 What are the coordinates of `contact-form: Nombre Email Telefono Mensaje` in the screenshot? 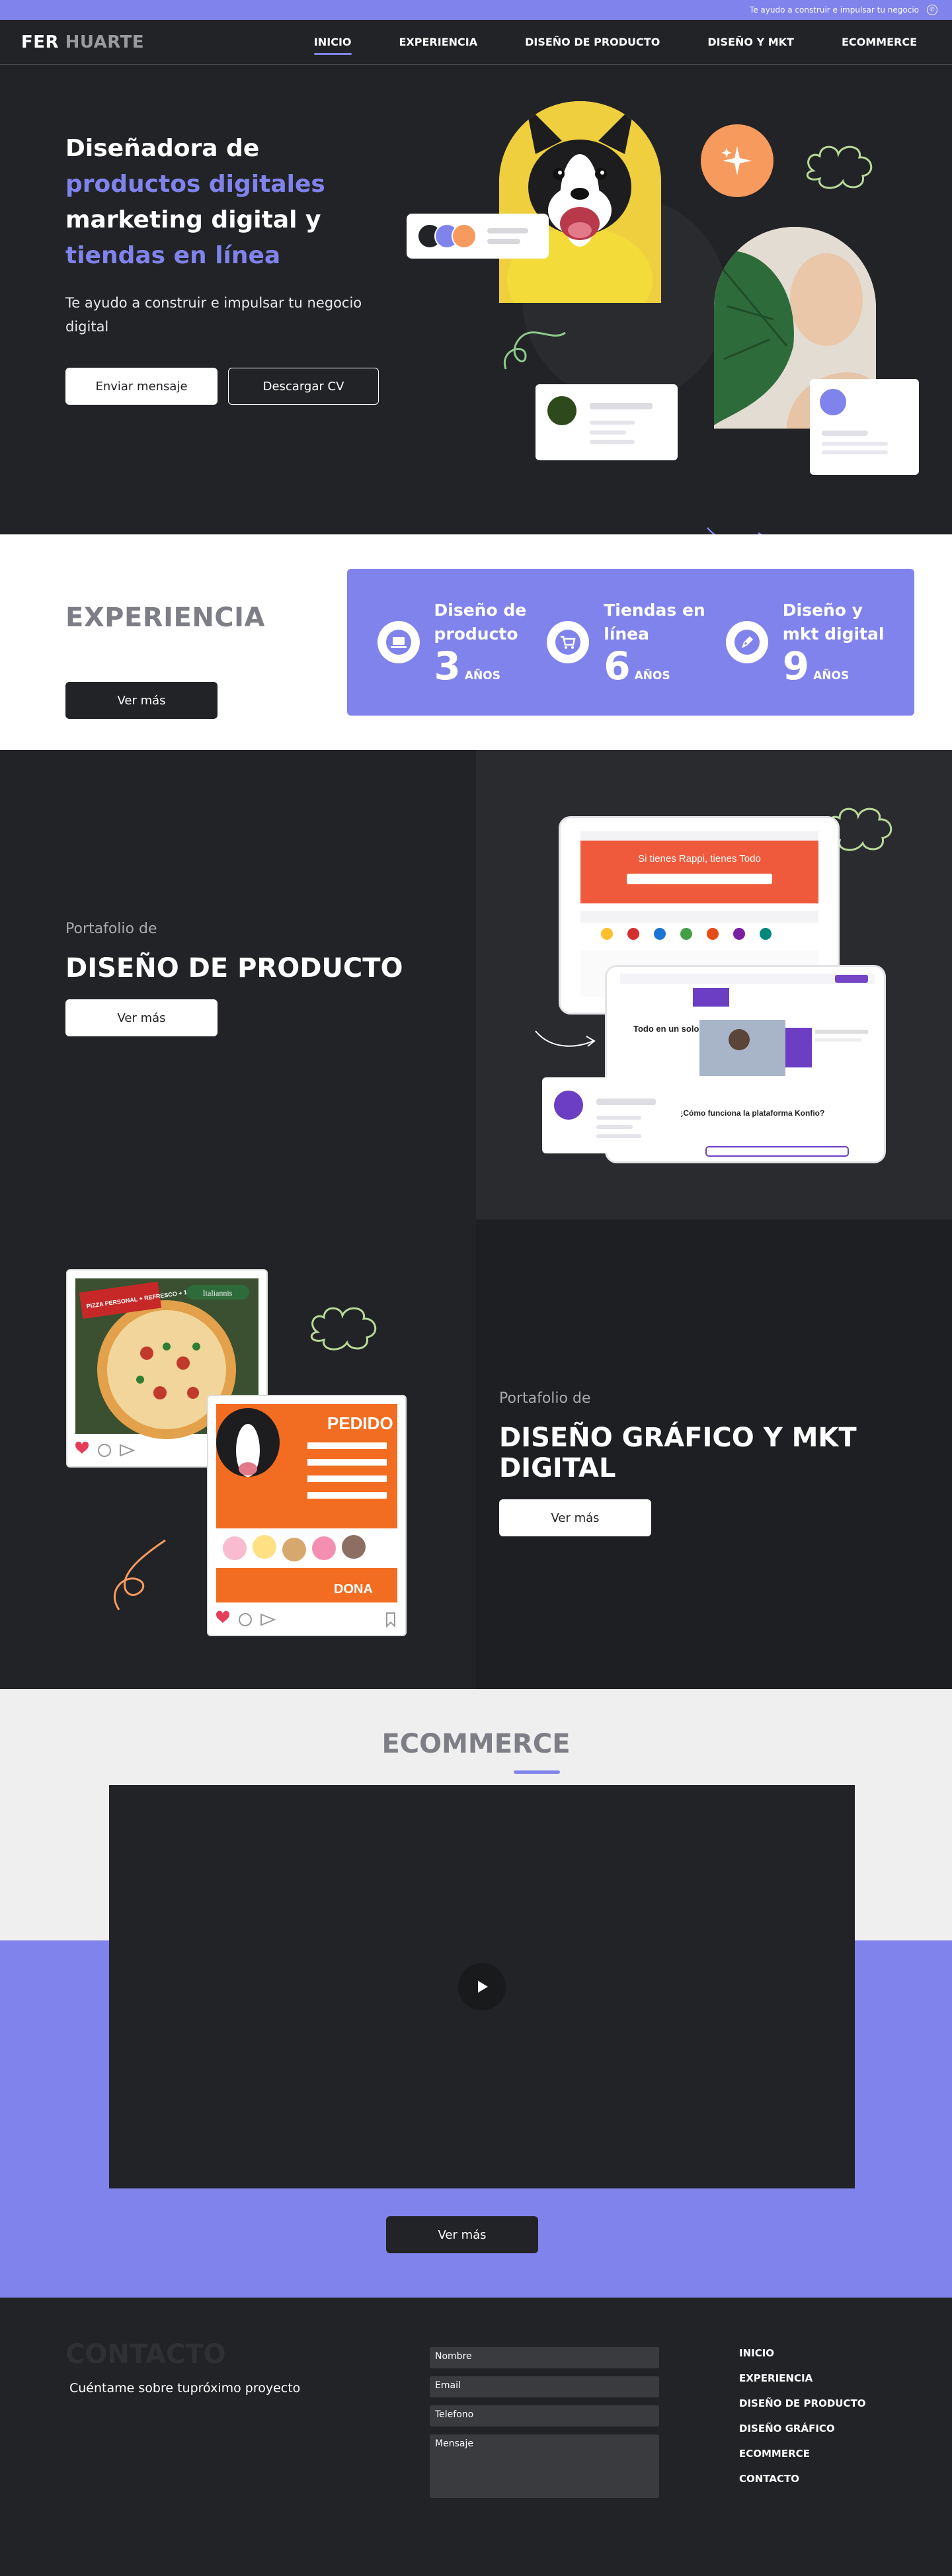 It's located at (544, 2422).